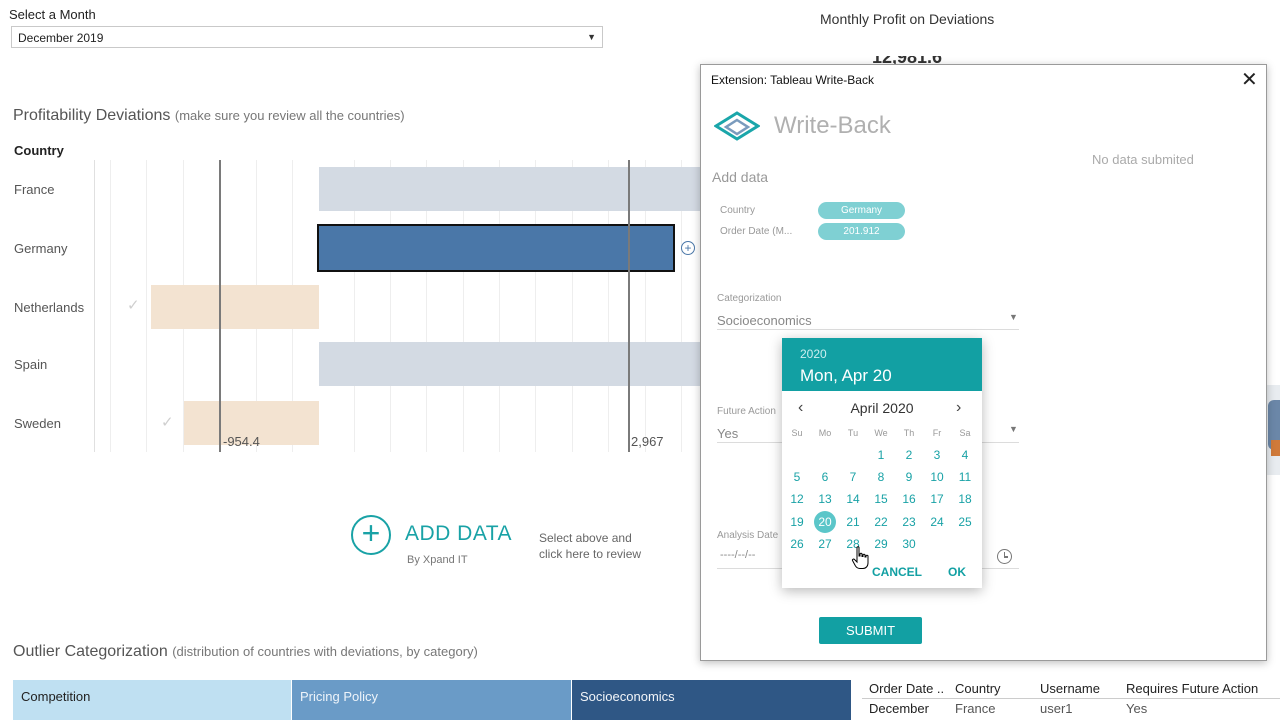 Image resolution: width=1280 pixels, height=720 pixels. Describe the element at coordinates (737, 126) in the screenshot. I see `write-back-logo-icon` at that location.